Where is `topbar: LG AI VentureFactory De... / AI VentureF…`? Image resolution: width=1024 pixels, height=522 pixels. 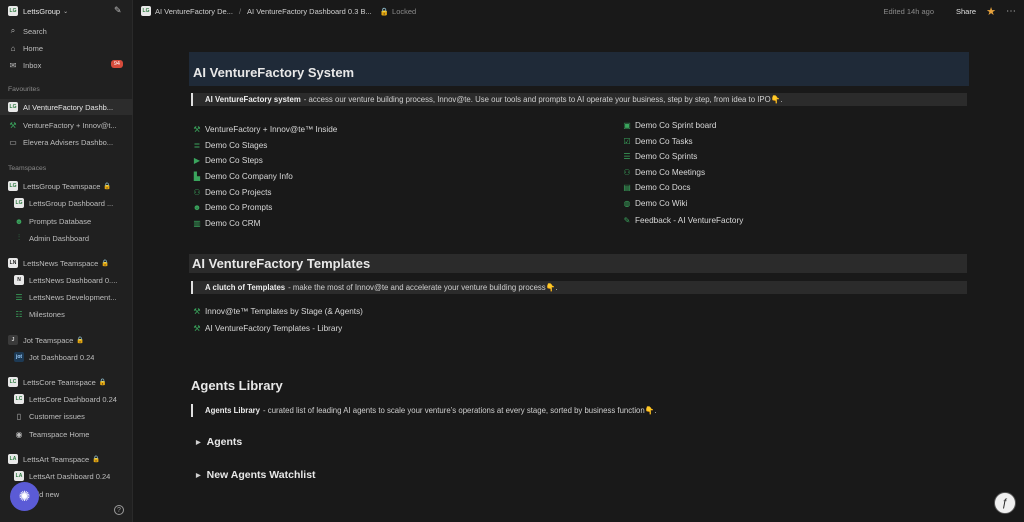
topbar: LG AI VentureFactory De... / AI VentureF… is located at coordinates (578, 11).